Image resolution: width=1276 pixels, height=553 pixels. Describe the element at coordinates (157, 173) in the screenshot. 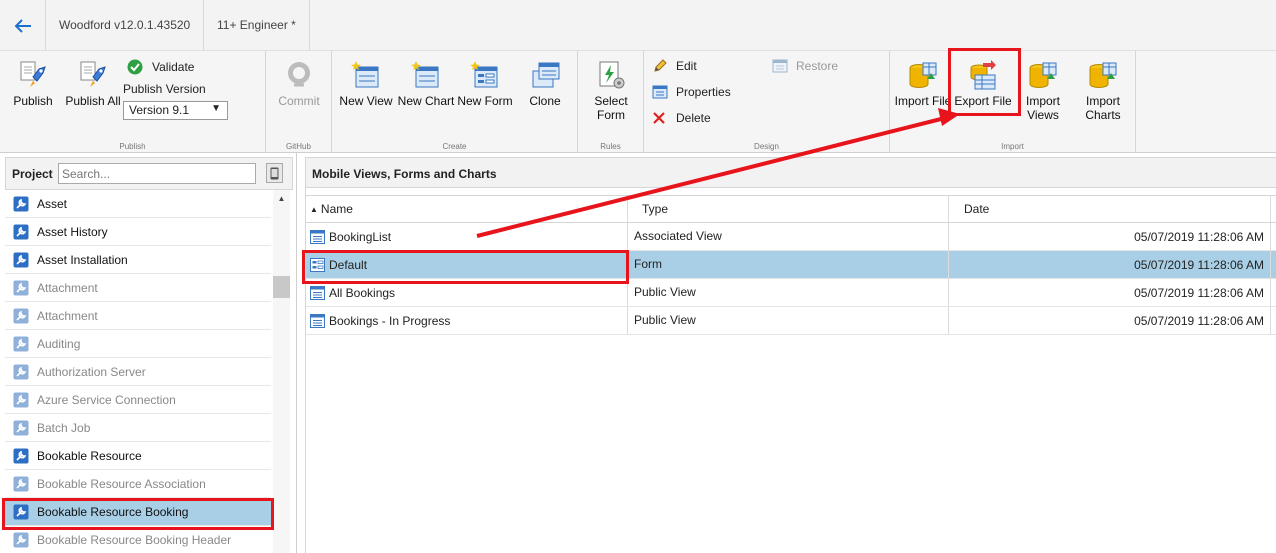

I see `search-input` at that location.